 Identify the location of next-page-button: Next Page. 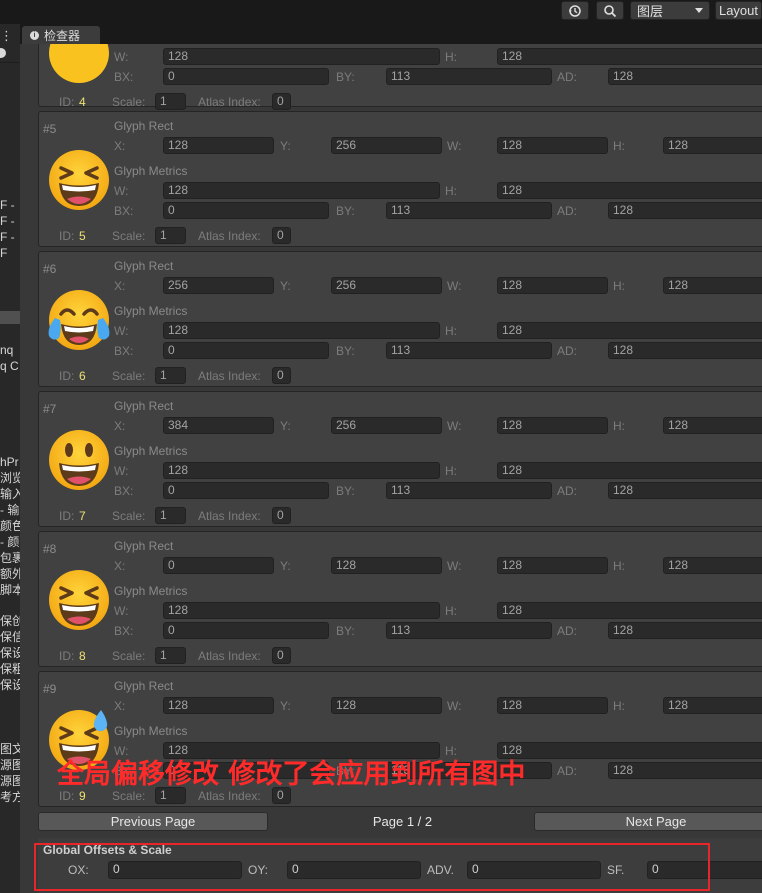
(648, 821).